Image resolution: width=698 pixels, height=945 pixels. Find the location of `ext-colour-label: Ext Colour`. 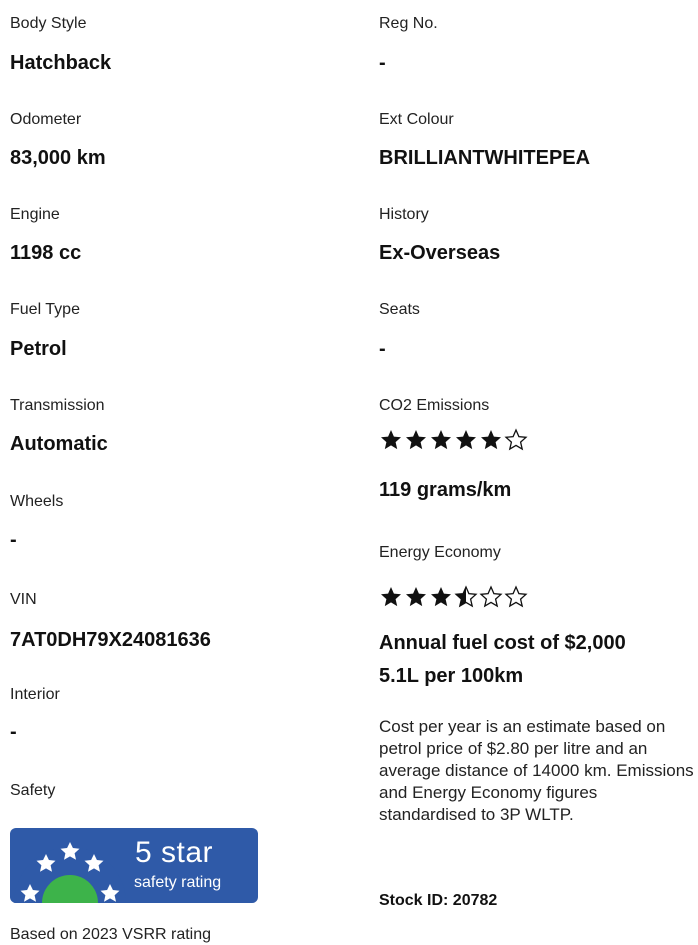

ext-colour-label: Ext Colour is located at coordinates (416, 119).